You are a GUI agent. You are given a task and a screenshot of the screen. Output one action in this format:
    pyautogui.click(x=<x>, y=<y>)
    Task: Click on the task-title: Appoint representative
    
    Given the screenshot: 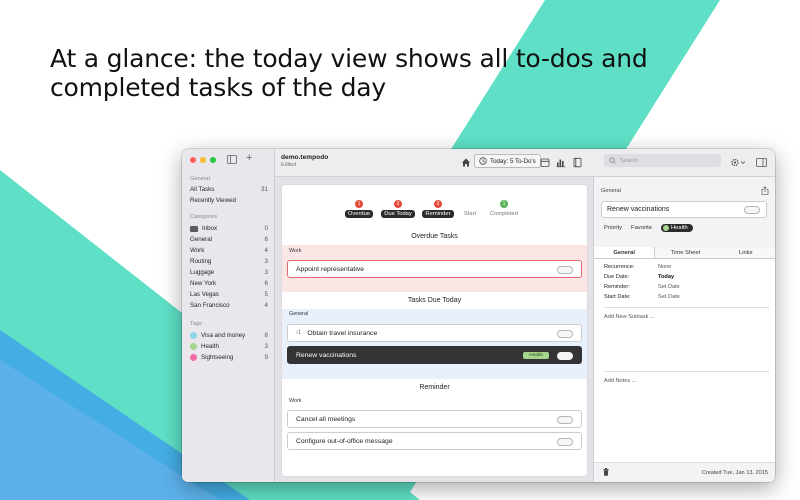 What is the action you would take?
    pyautogui.click(x=330, y=269)
    